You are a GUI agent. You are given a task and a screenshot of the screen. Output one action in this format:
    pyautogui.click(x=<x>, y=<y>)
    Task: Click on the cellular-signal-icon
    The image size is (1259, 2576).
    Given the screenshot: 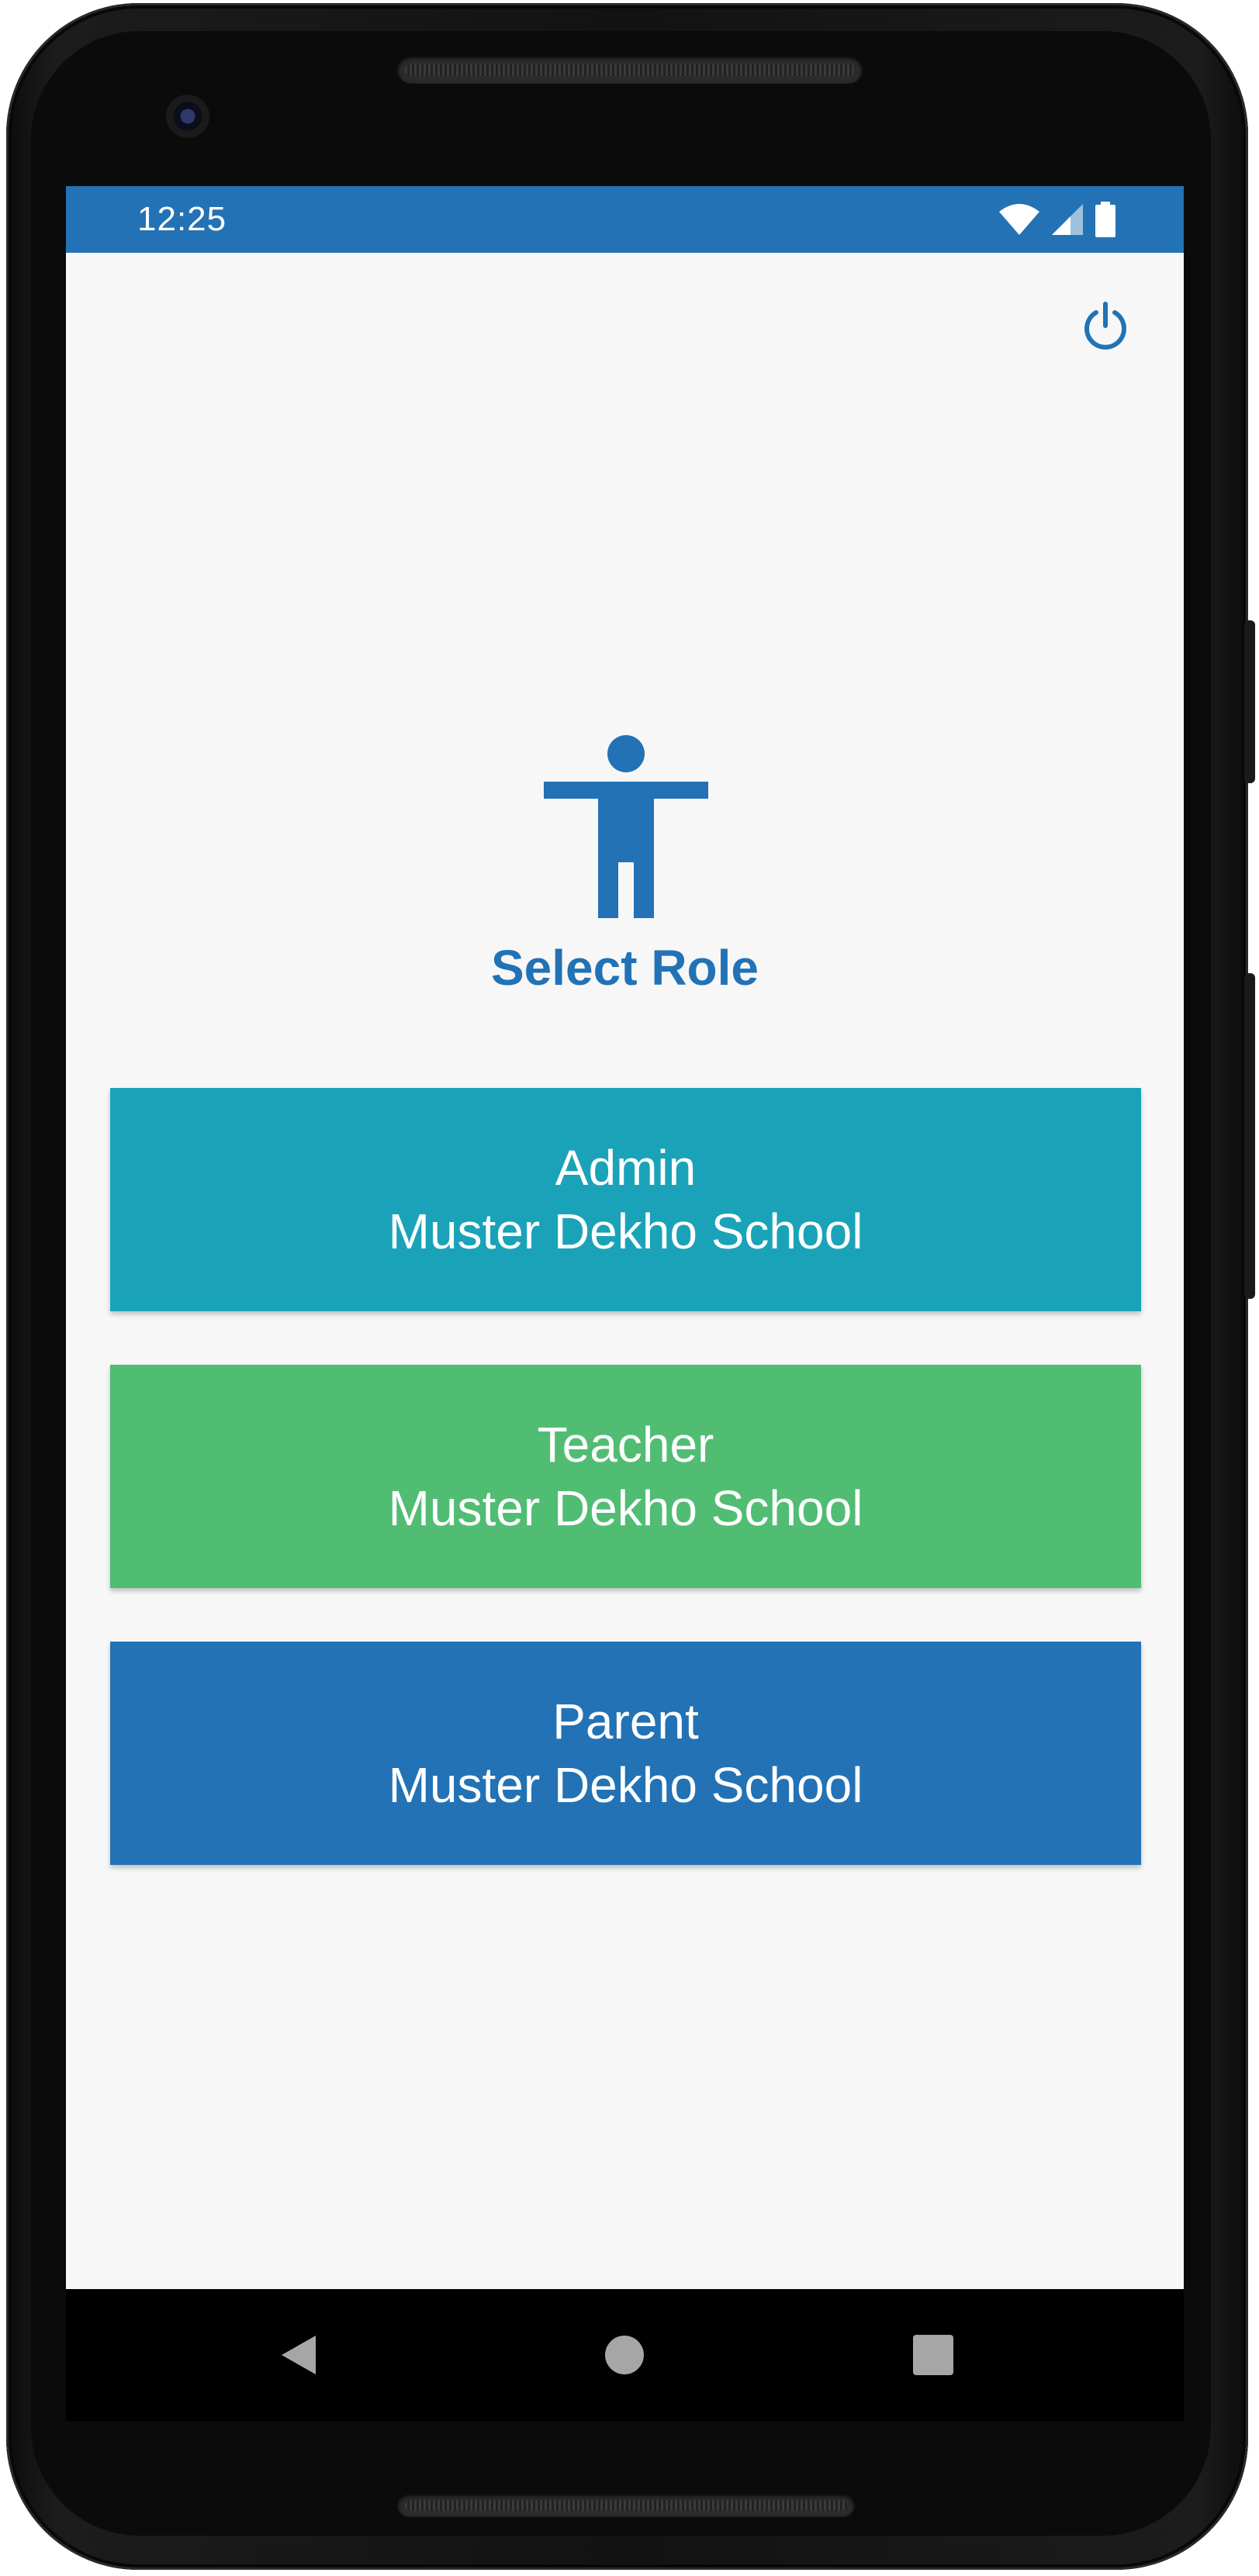 What is the action you would take?
    pyautogui.click(x=1067, y=219)
    